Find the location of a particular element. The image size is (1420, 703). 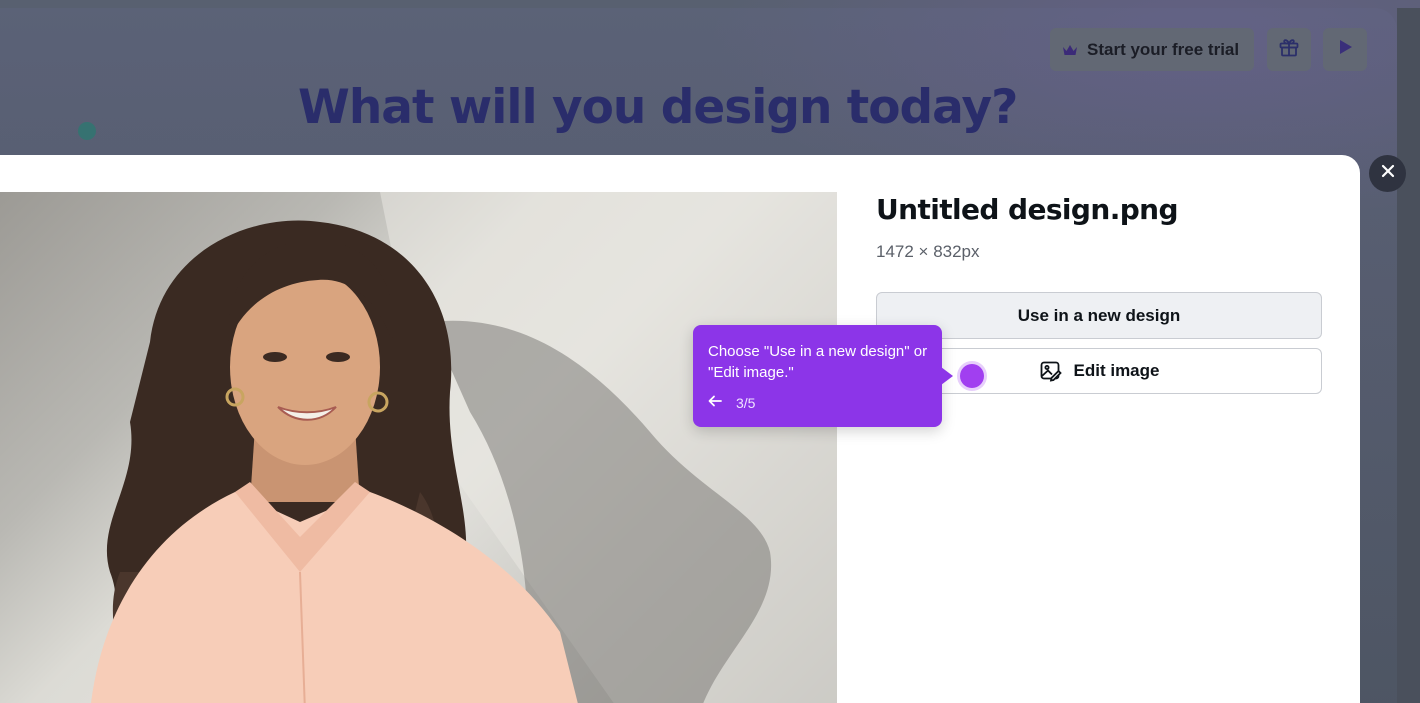

guide-back-button is located at coordinates (715, 403).